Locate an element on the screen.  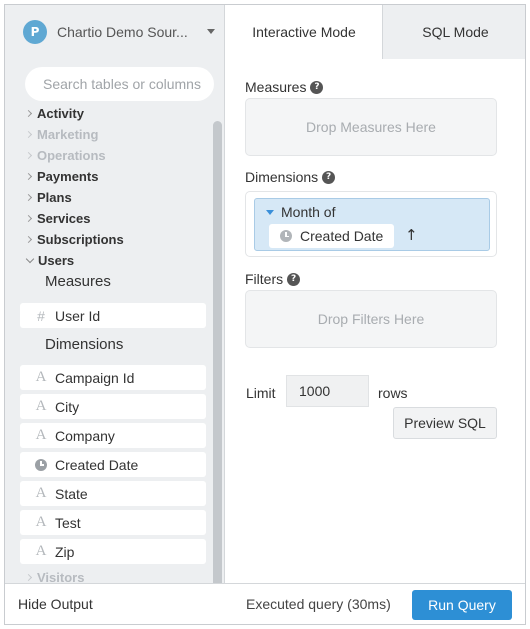
measures-label-text: Measures is located at coordinates (276, 87).